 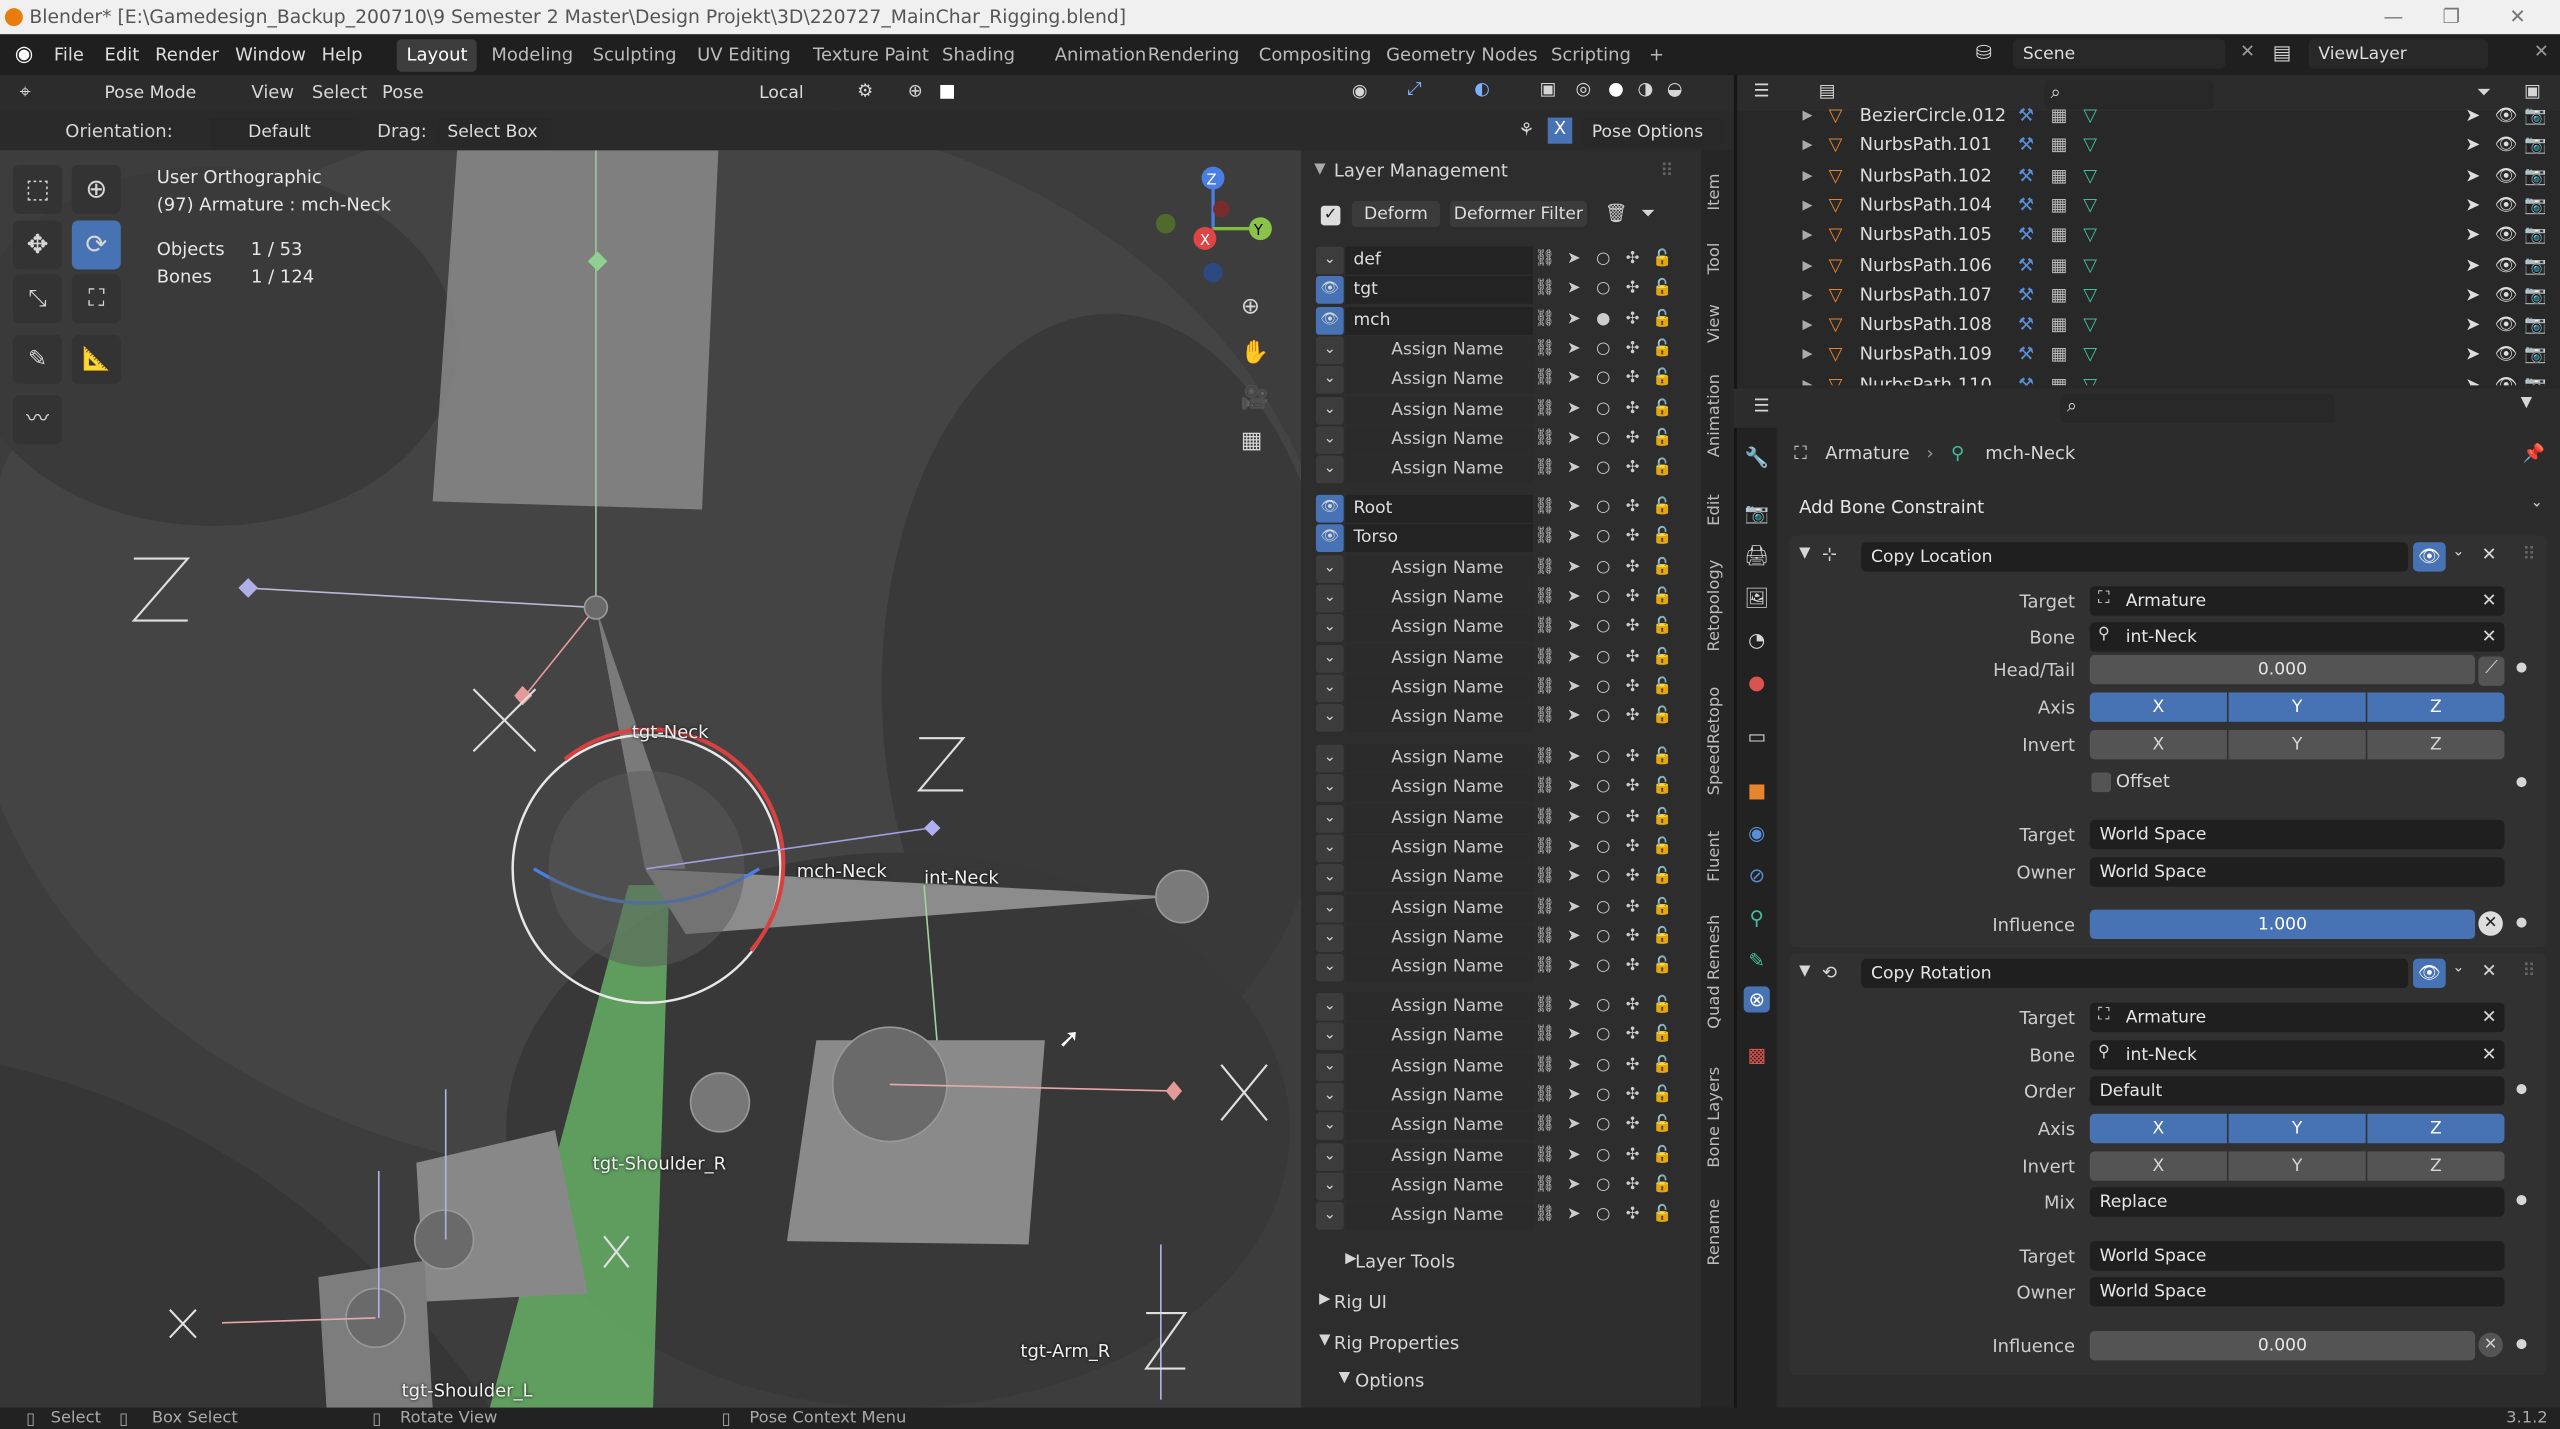 What do you see at coordinates (2163, 354) in the screenshot?
I see `outliner-item: ▶ ▽ NurbsPath.109 ⚒ ▦ ▽ ➤ 👁 📷` at bounding box center [2163, 354].